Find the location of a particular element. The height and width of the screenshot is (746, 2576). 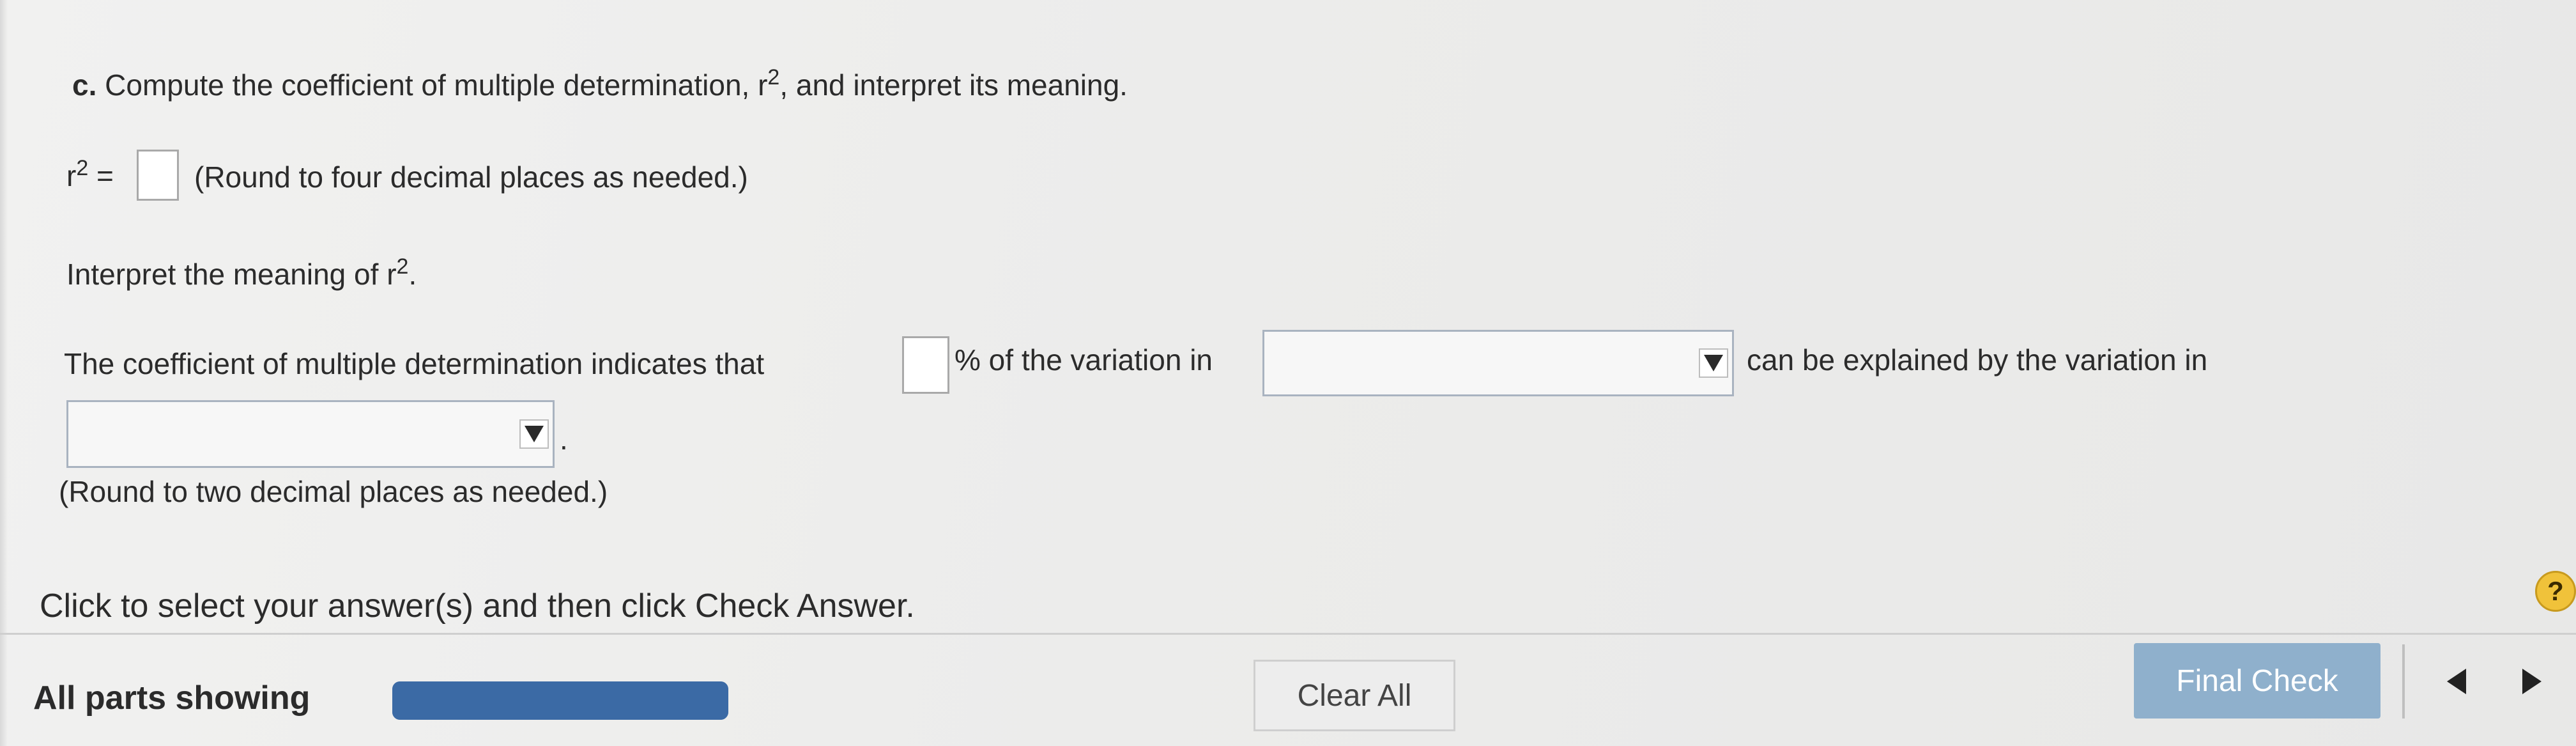

round-two-hint: (Round to two decimal places as needed.) is located at coordinates (333, 491).